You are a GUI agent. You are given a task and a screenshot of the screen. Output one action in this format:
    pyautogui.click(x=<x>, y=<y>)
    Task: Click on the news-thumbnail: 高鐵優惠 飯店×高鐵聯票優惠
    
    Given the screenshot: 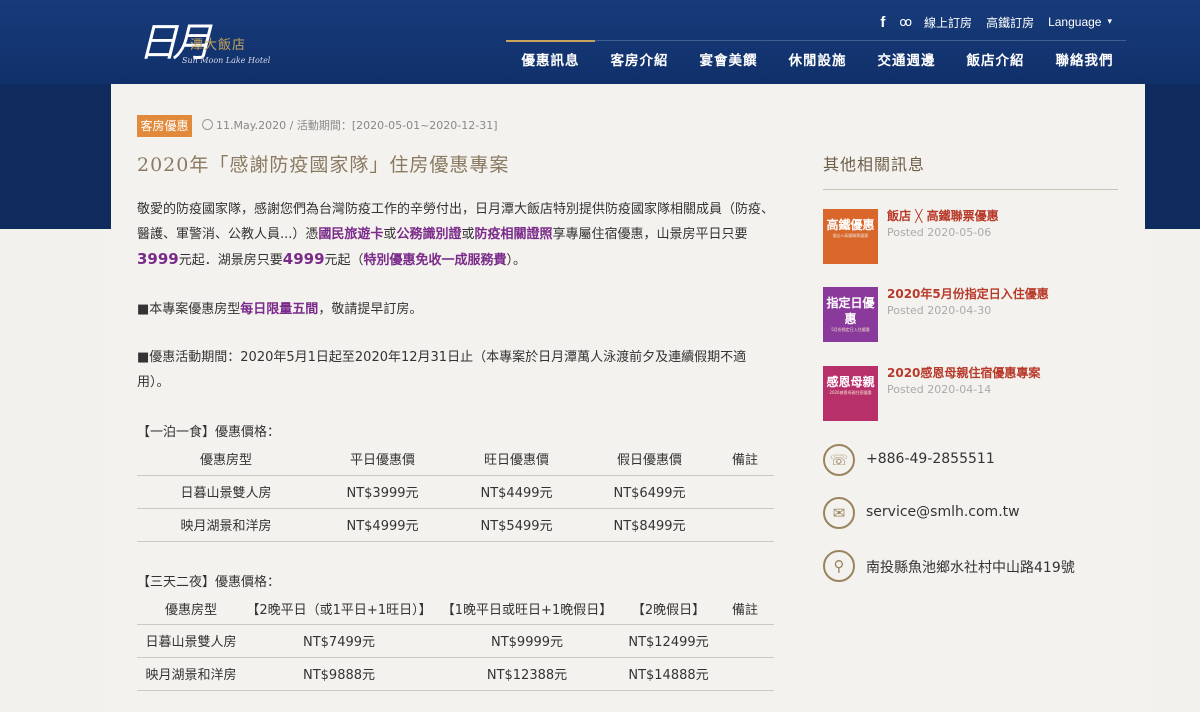 What is the action you would take?
    pyautogui.click(x=850, y=236)
    